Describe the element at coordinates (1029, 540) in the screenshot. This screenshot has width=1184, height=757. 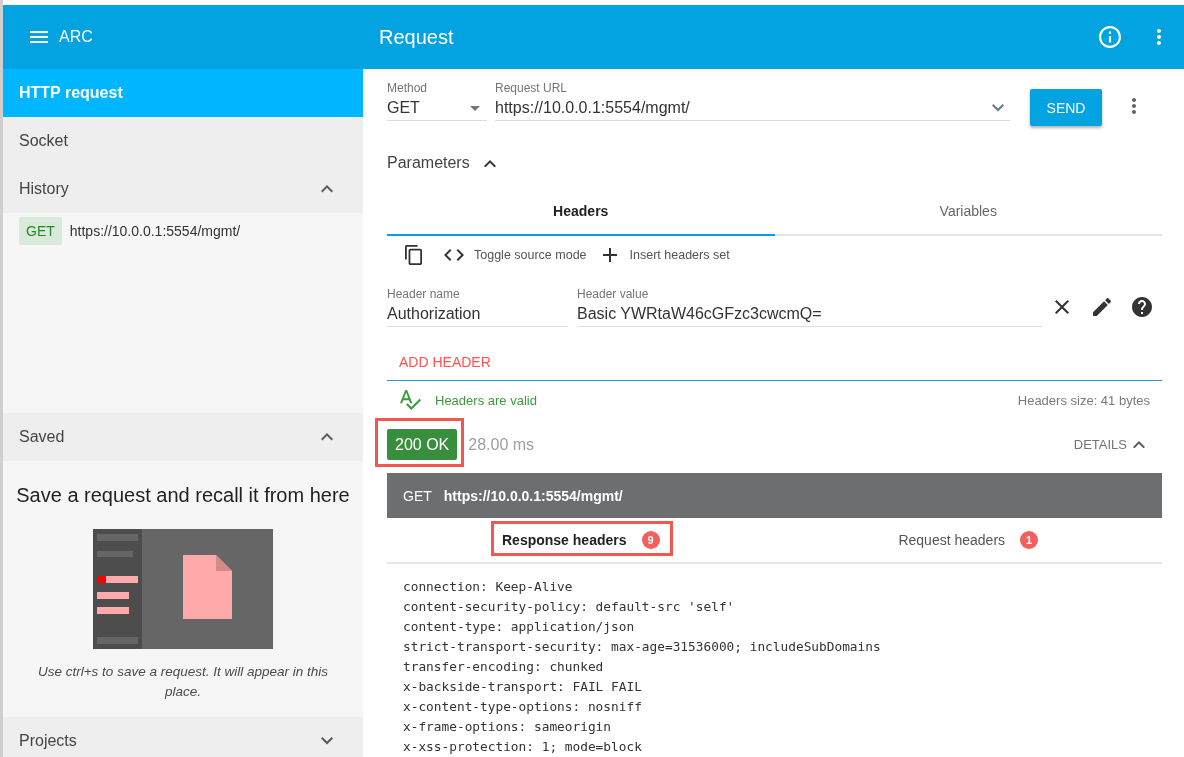
I see `count-badge: 1` at that location.